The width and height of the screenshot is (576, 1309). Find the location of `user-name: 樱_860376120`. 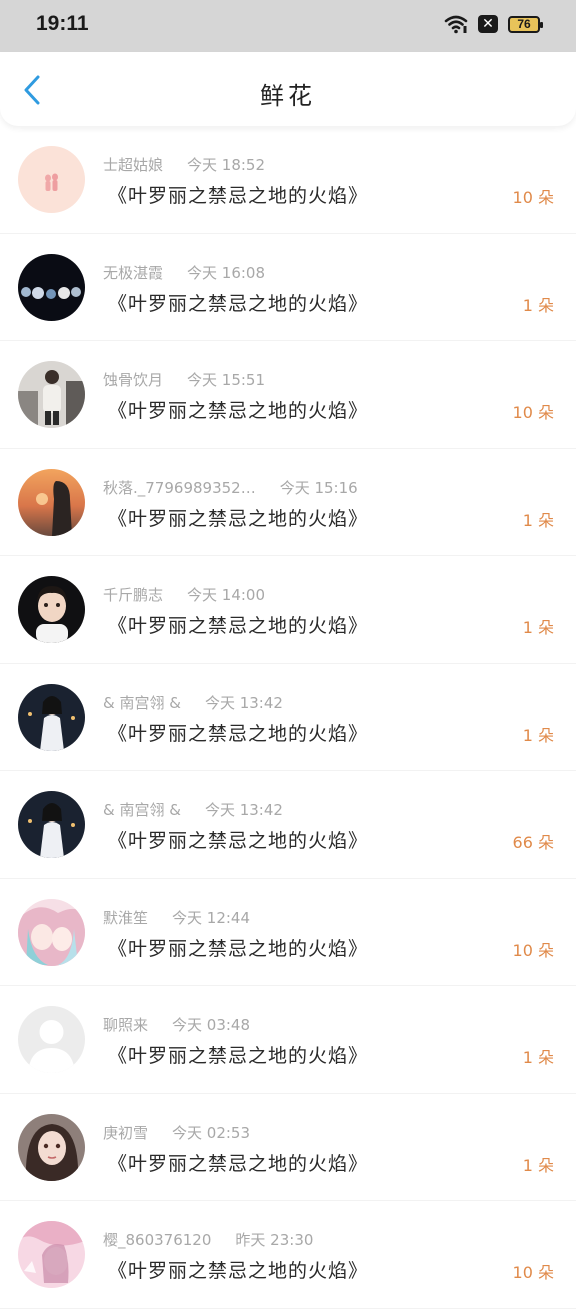

user-name: 樱_860376120 is located at coordinates (157, 1240).